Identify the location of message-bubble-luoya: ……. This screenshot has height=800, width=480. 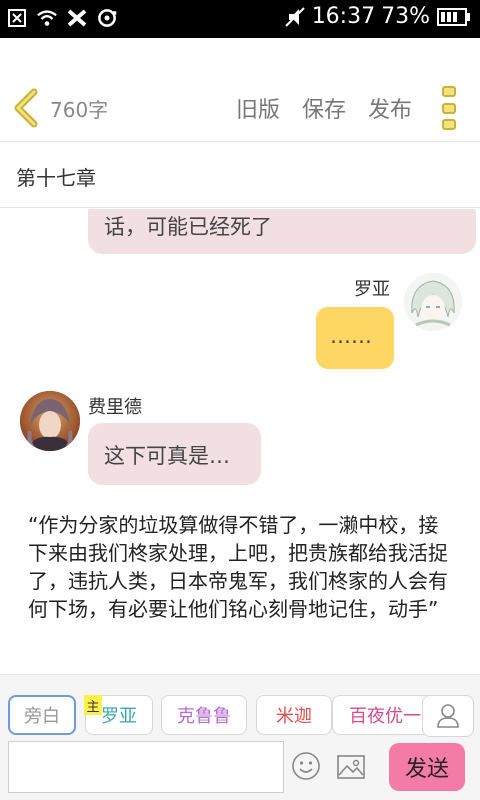
(355, 338).